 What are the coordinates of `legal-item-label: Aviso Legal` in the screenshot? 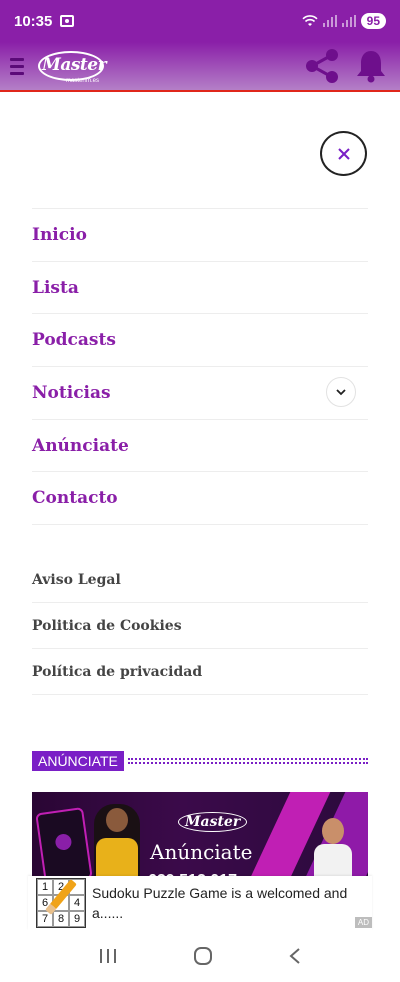 It's located at (76, 579).